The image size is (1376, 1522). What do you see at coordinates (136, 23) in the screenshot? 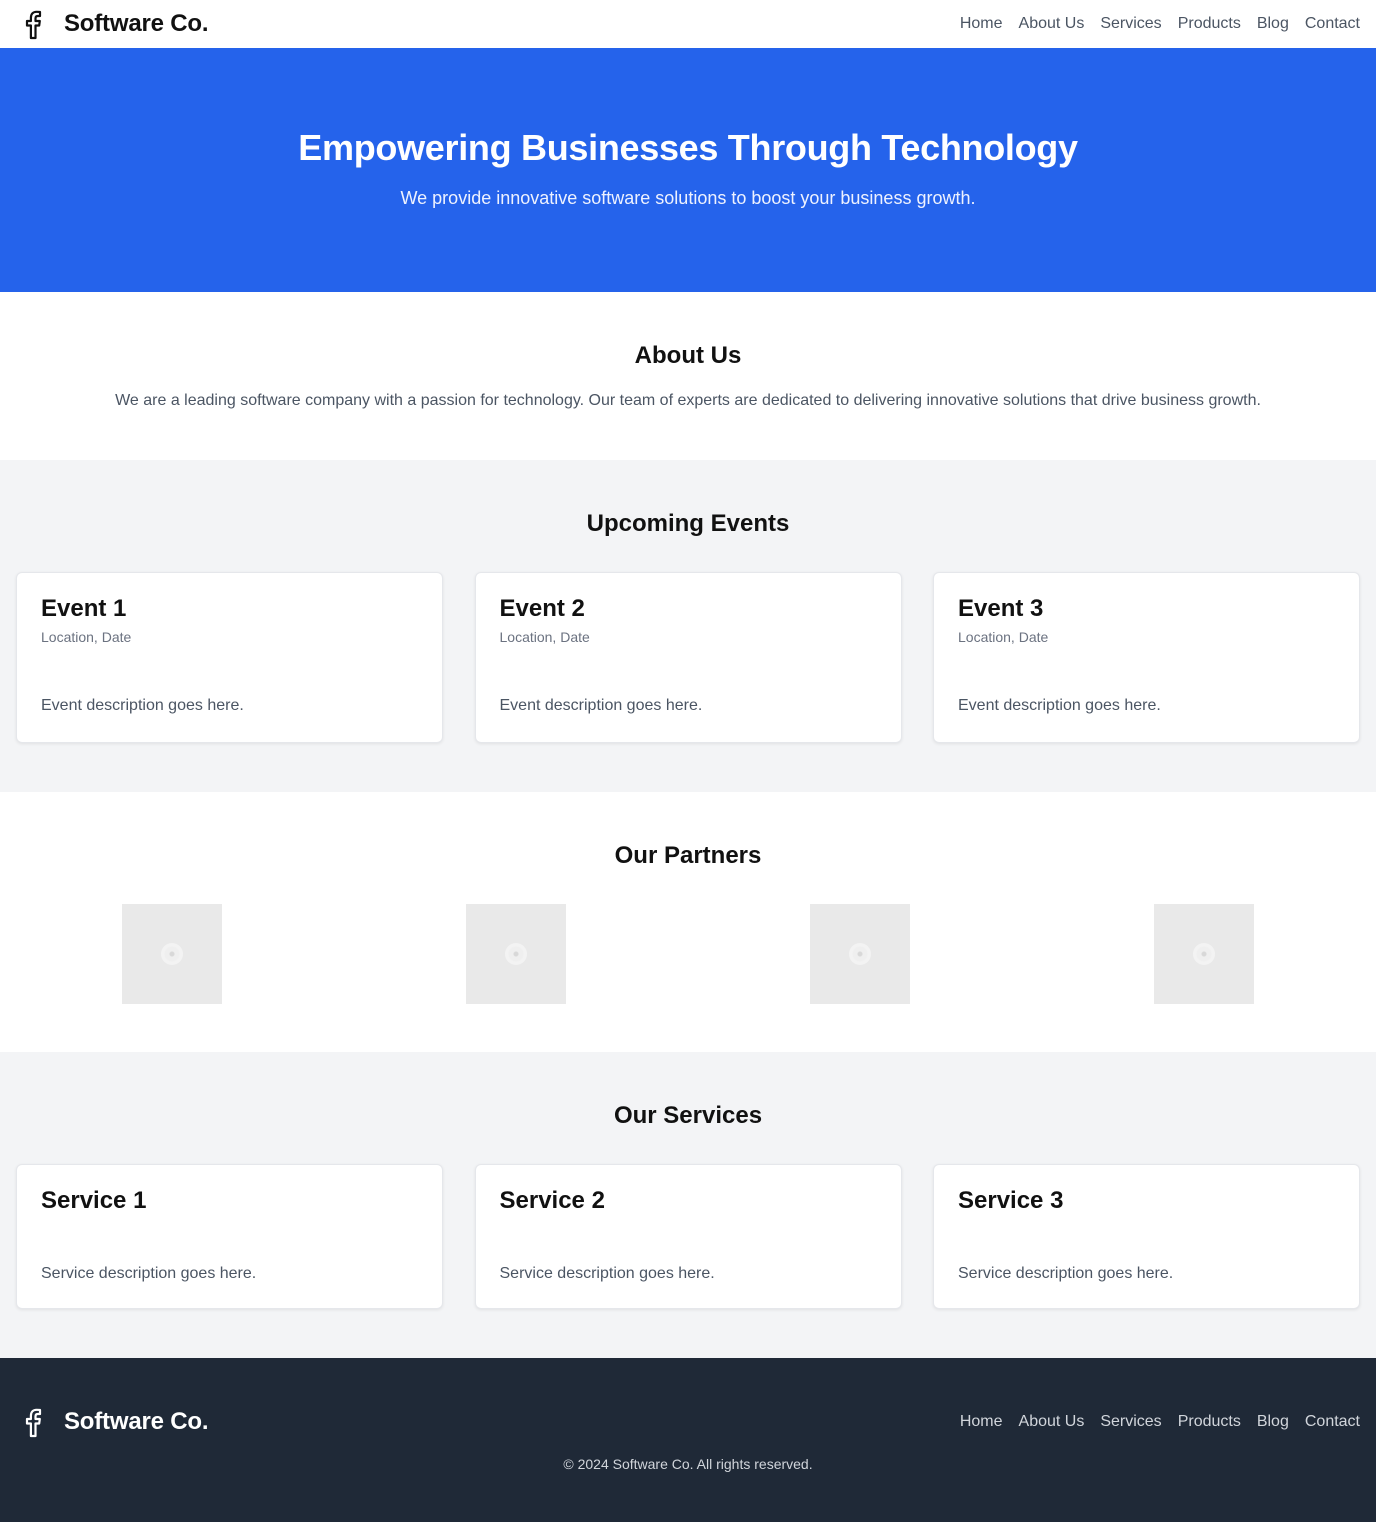
I see `brand-name: Software Co.` at bounding box center [136, 23].